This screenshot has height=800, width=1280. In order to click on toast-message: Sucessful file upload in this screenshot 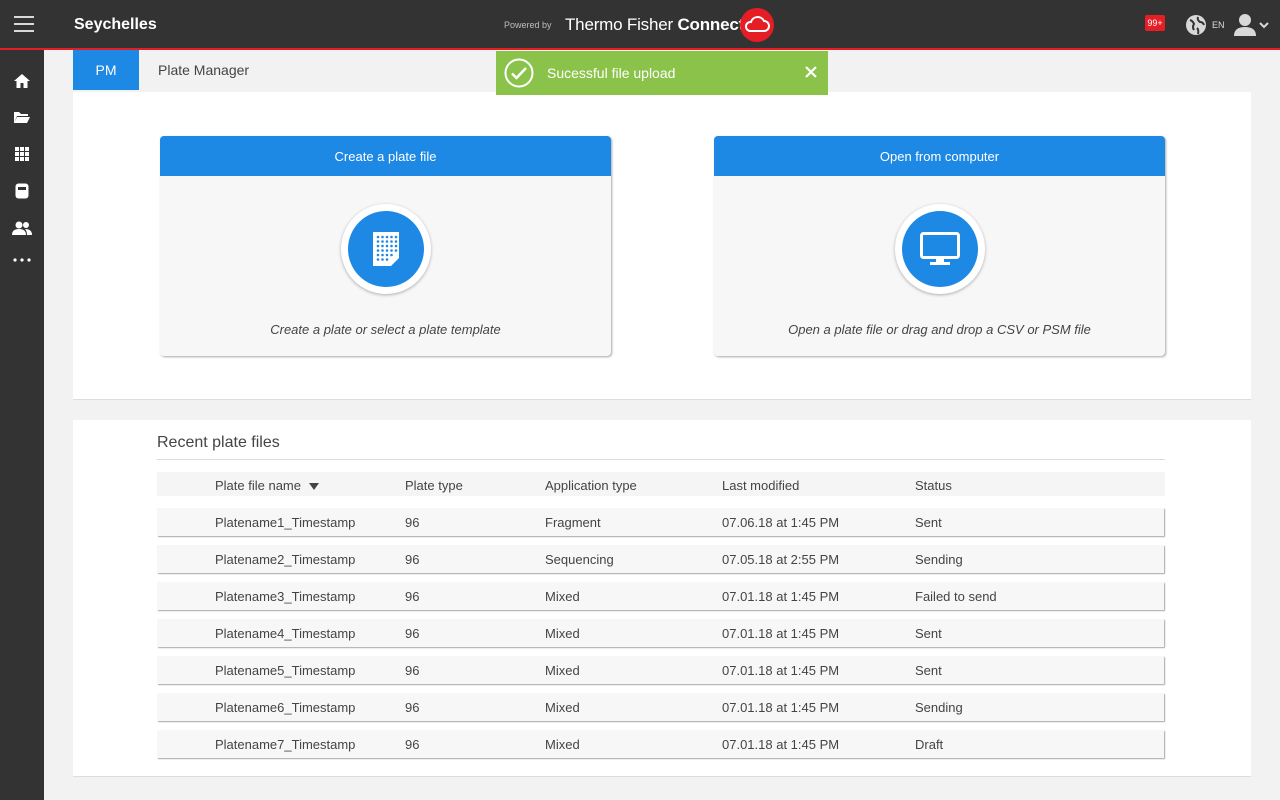, I will do `click(611, 73)`.